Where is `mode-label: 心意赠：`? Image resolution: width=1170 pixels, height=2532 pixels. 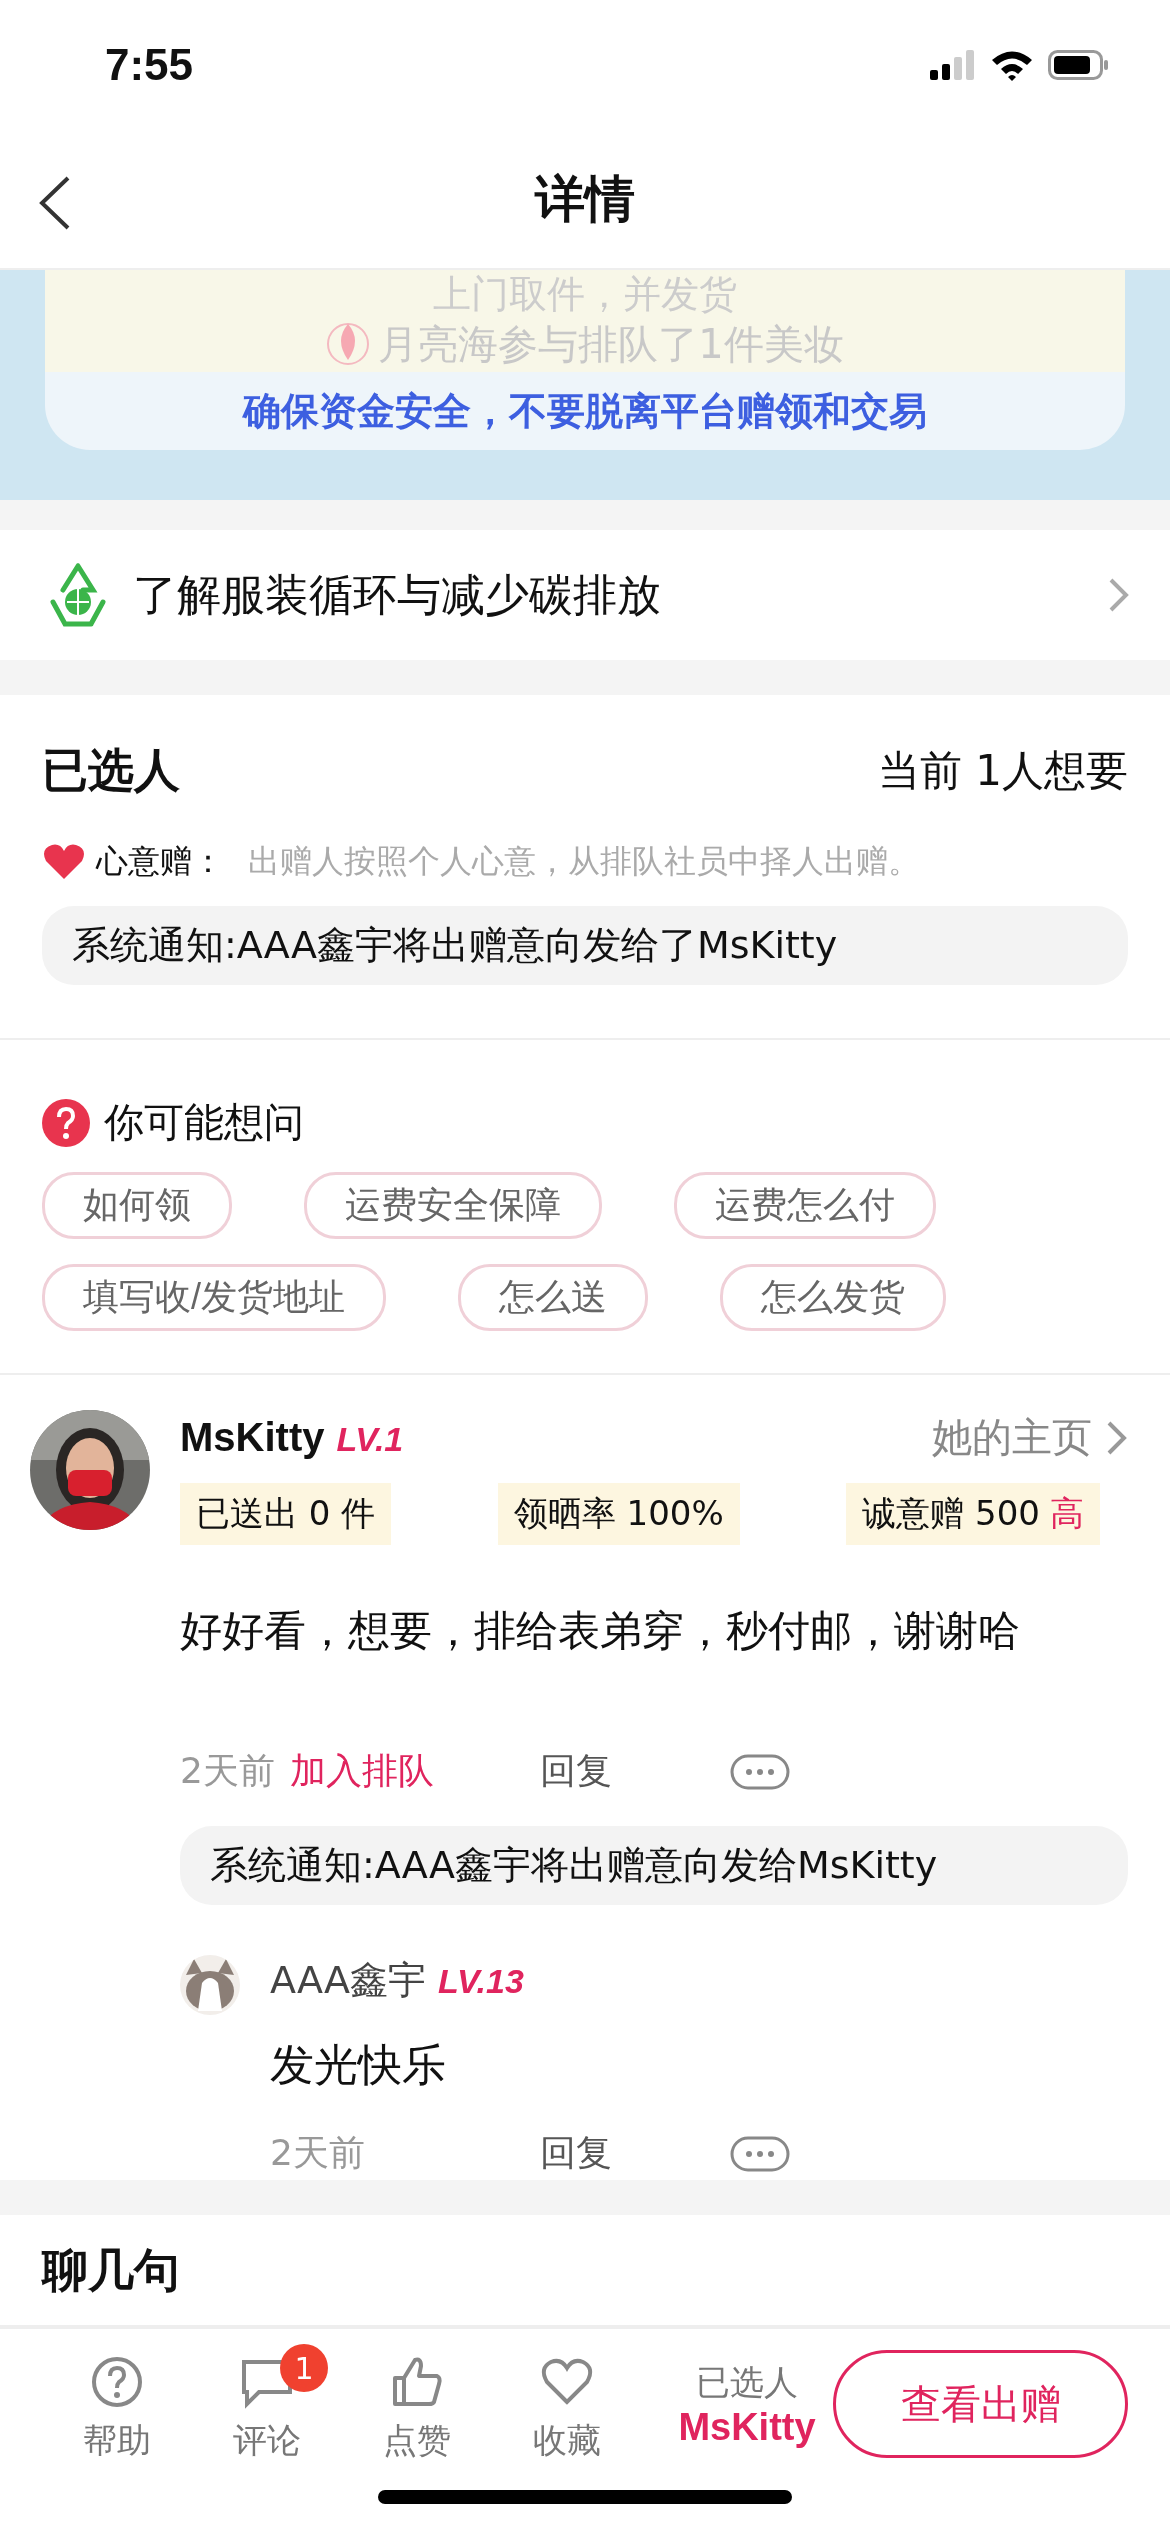
mode-label: 心意赠： is located at coordinates (160, 861).